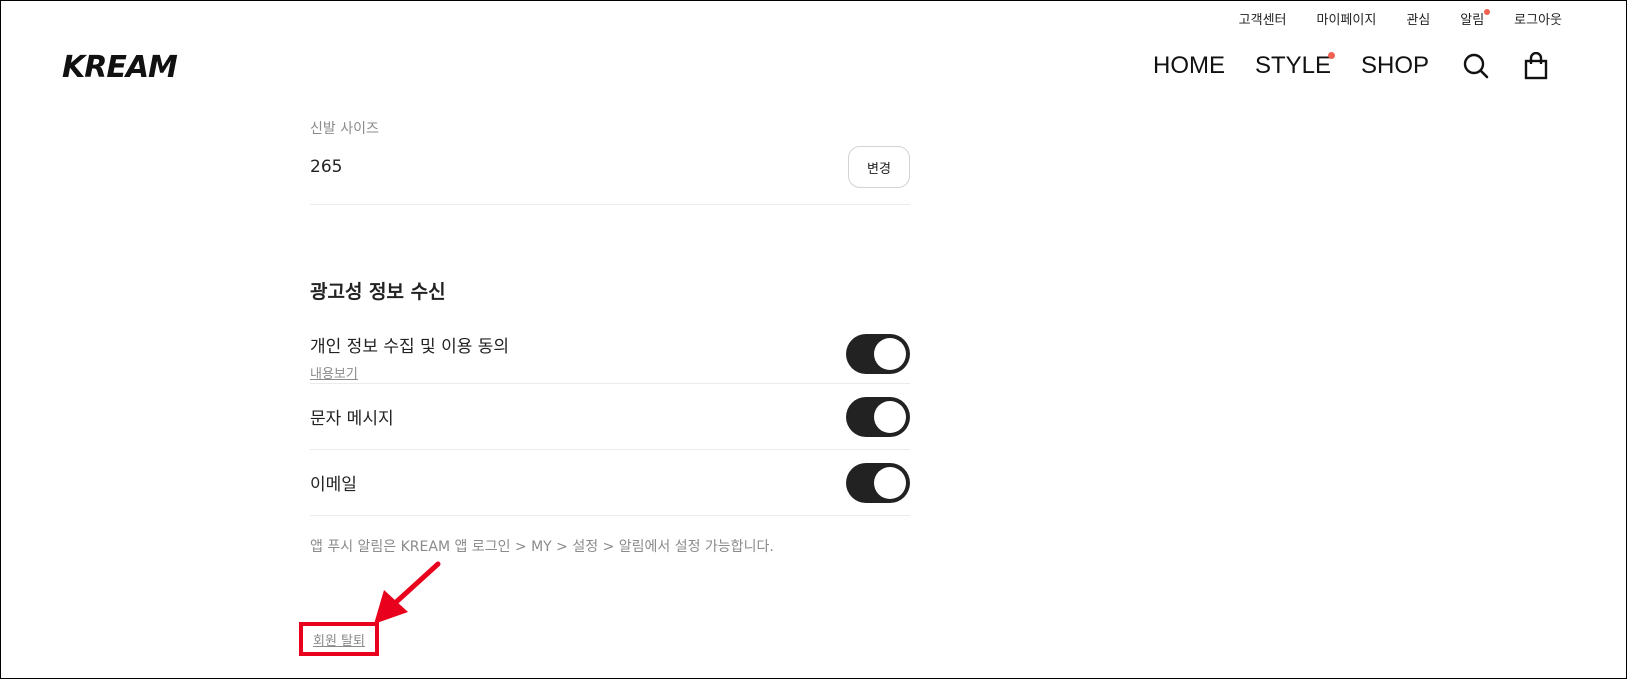 The width and height of the screenshot is (1627, 679). I want to click on utility-nav: 고객센터 마이페이지 관심 알림 로그아웃, so click(1400, 18).